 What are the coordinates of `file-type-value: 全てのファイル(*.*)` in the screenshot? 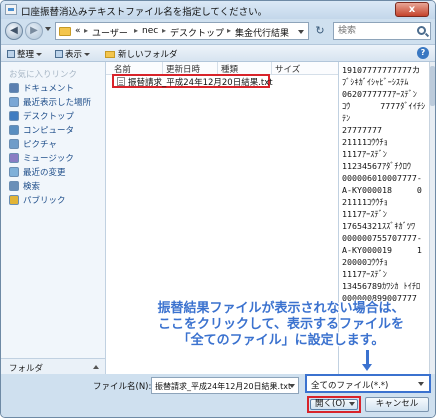 It's located at (350, 386).